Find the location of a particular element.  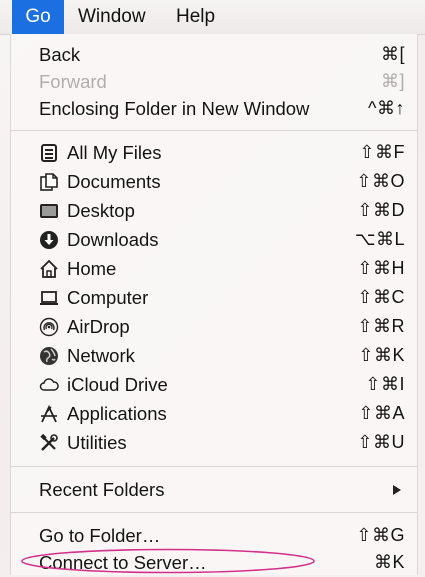

menu-item-documents: Documents ⇧⌘O is located at coordinates (214, 181).